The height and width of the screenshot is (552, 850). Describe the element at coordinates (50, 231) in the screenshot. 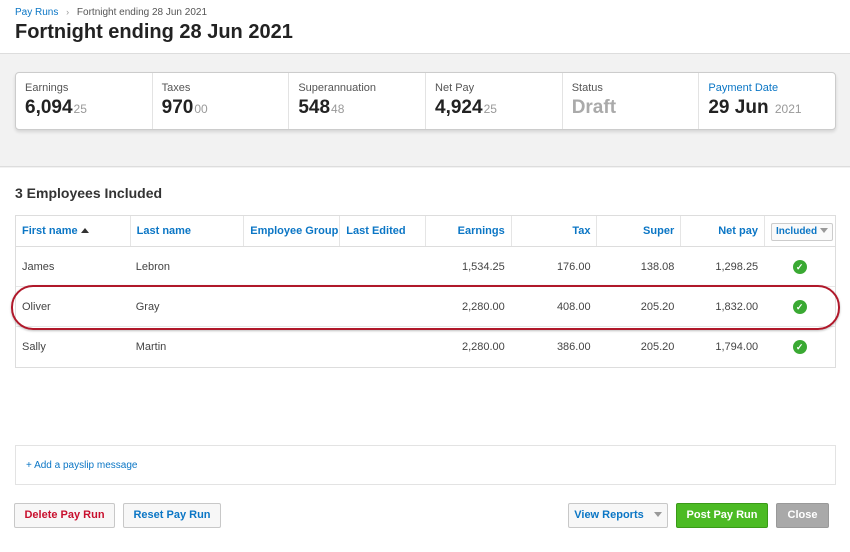

I see `col-first-name-label: First name` at that location.